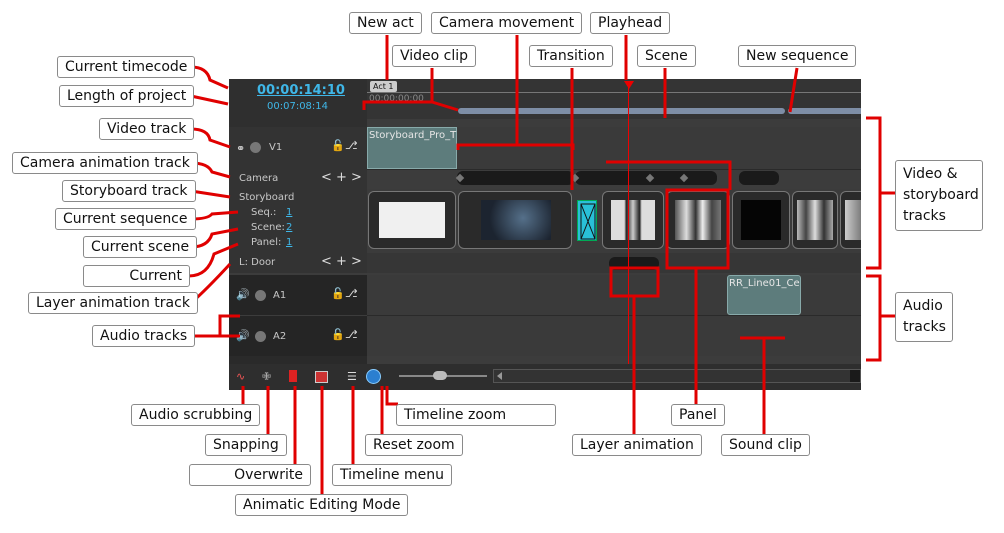 This screenshot has width=1004, height=533. What do you see at coordinates (476, 415) in the screenshot?
I see `callout-timeline-zoom: Timeline zoom` at bounding box center [476, 415].